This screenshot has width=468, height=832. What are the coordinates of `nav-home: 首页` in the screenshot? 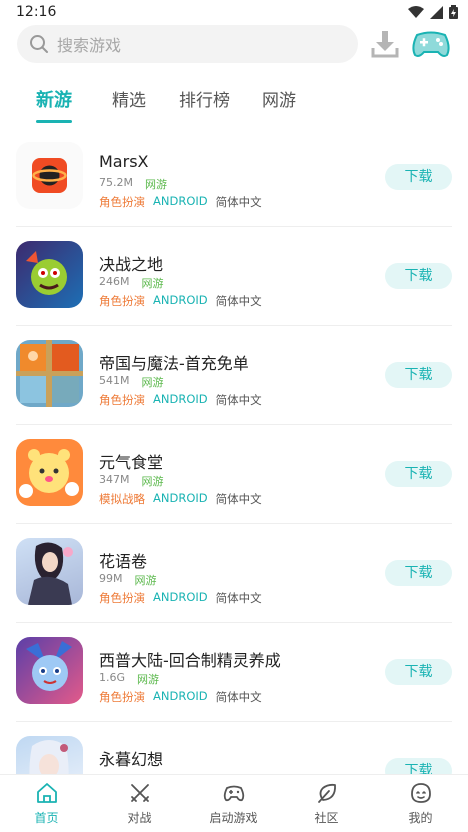 It's located at (46, 803).